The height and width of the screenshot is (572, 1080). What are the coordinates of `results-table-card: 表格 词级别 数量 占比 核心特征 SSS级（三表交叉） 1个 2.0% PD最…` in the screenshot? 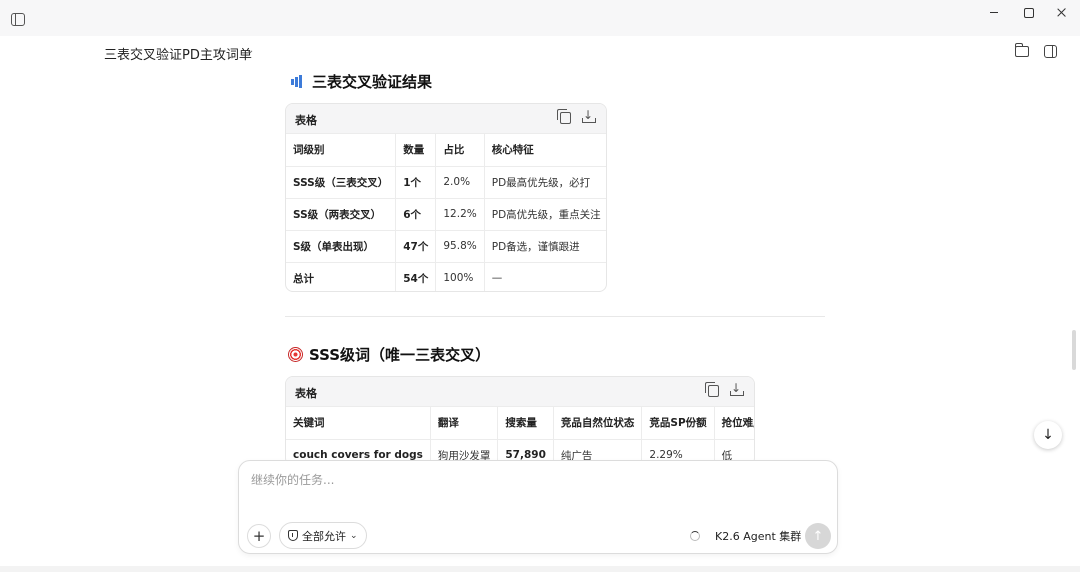 It's located at (446, 197).